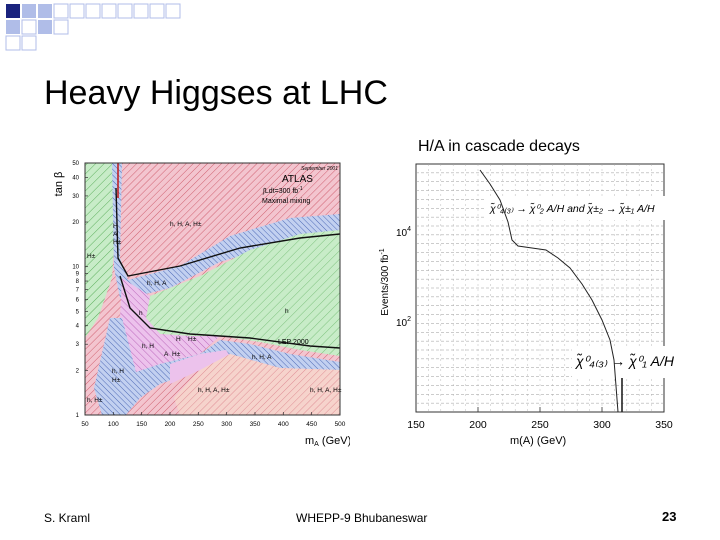 Image resolution: width=720 pixels, height=540 pixels. I want to click on y-tick-label: 2, so click(78, 371).